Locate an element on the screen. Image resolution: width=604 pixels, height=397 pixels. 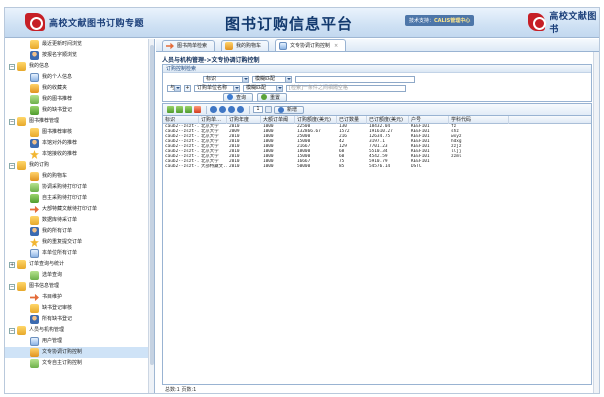
table-cell is located at coordinates (479, 166).